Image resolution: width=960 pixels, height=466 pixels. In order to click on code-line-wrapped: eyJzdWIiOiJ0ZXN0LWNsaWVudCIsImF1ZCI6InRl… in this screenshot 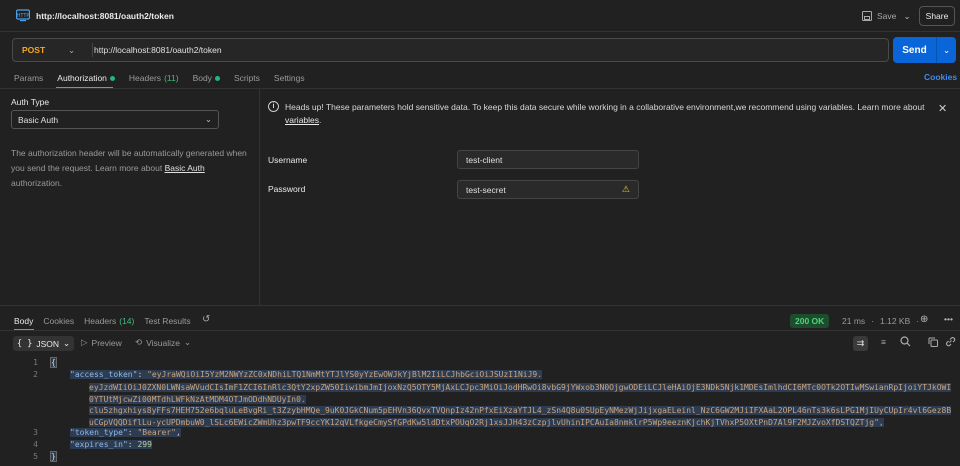, I will do `click(520, 393)`.